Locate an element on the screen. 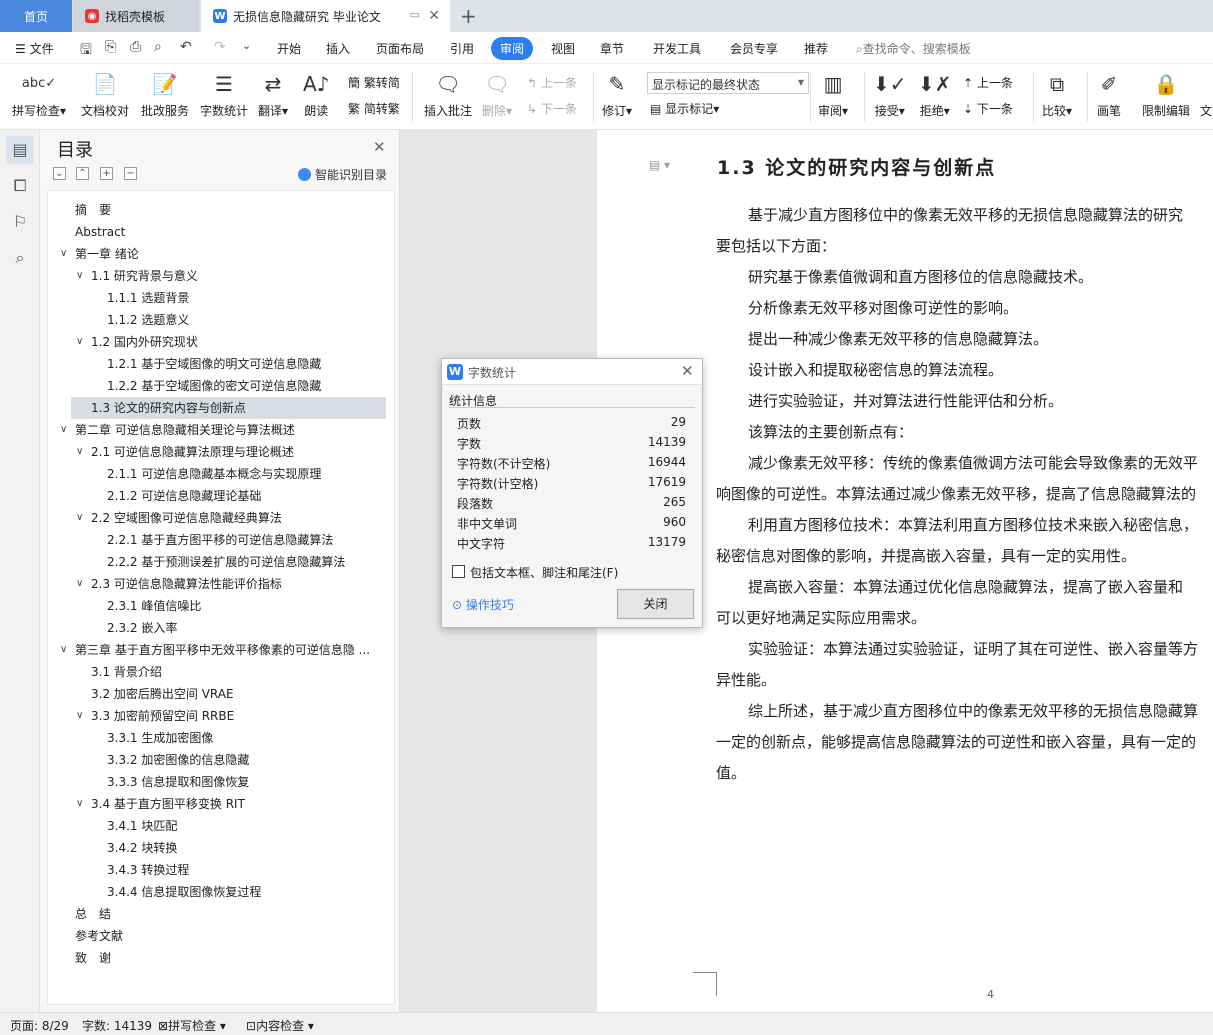 Image resolution: width=1213 pixels, height=1035 pixels. toc-item: 2.1.2 可逆信息隐藏理论基础 is located at coordinates (221, 496).